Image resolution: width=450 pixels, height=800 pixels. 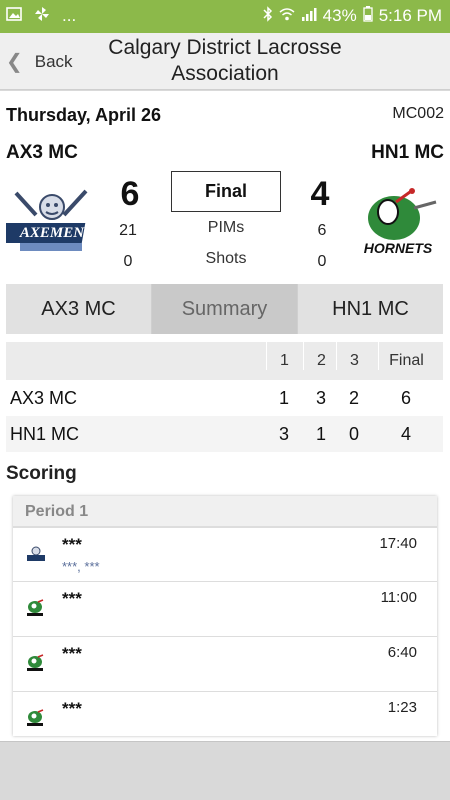 What do you see at coordinates (225, 512) in the screenshot?
I see `period-header: Period 1` at bounding box center [225, 512].